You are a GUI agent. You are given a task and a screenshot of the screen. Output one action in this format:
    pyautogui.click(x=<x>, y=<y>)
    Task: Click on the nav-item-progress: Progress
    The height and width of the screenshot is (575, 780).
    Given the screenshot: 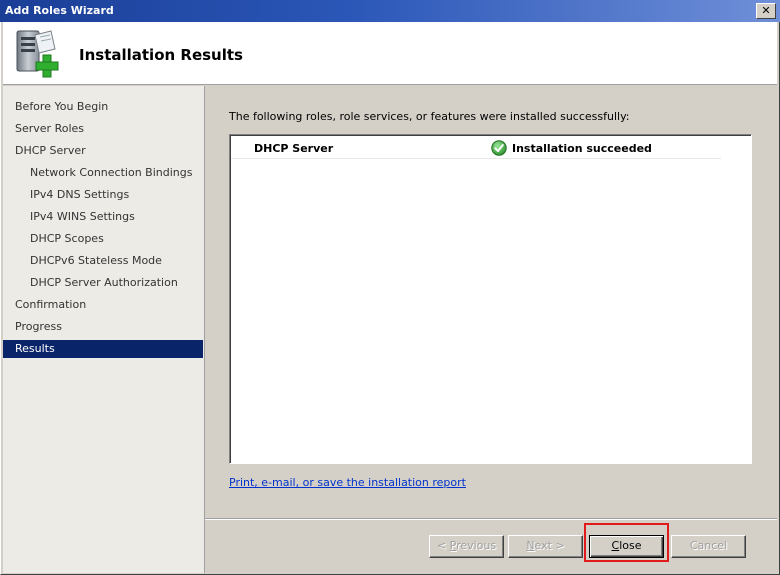 What is the action you would take?
    pyautogui.click(x=103, y=327)
    